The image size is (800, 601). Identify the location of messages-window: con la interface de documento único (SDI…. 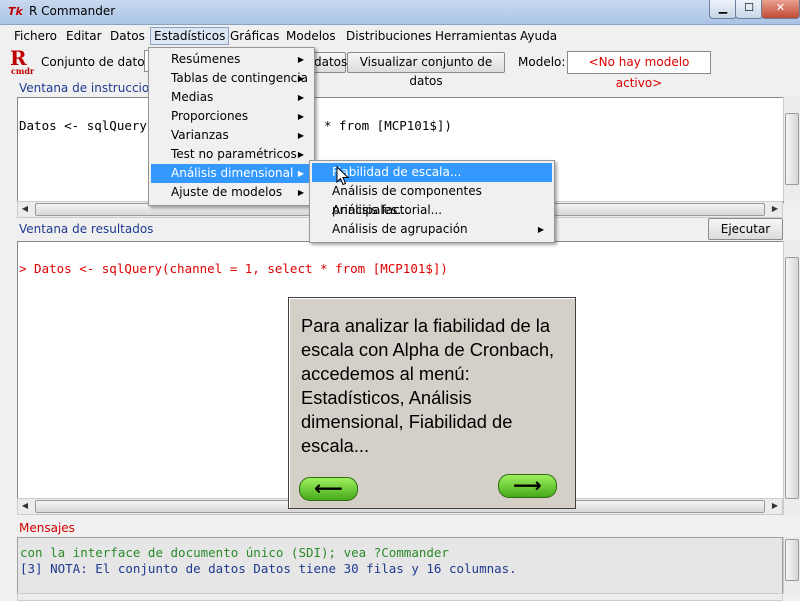
(400, 565).